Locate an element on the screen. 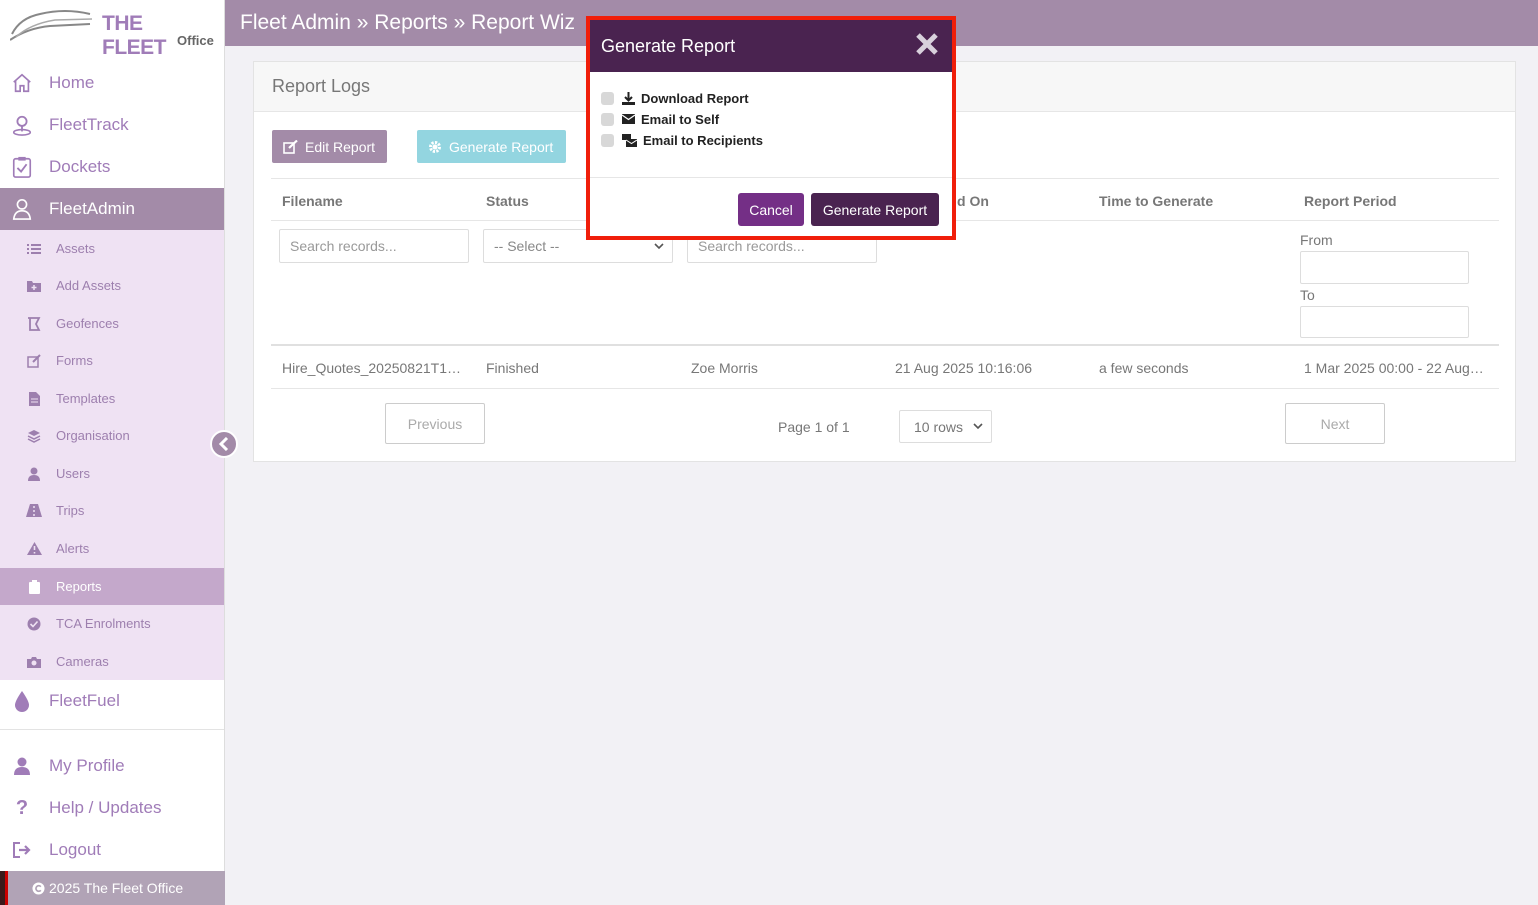 The image size is (1538, 905). cancel-button: Cancel is located at coordinates (771, 209).